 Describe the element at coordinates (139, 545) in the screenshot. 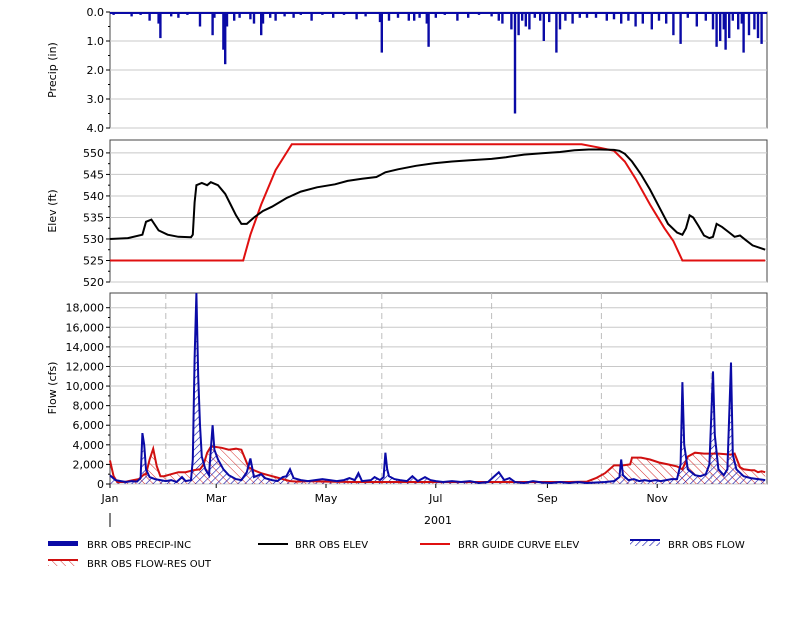

I see `legend-label-precip: BRR OBS PRECIP-INC` at that location.